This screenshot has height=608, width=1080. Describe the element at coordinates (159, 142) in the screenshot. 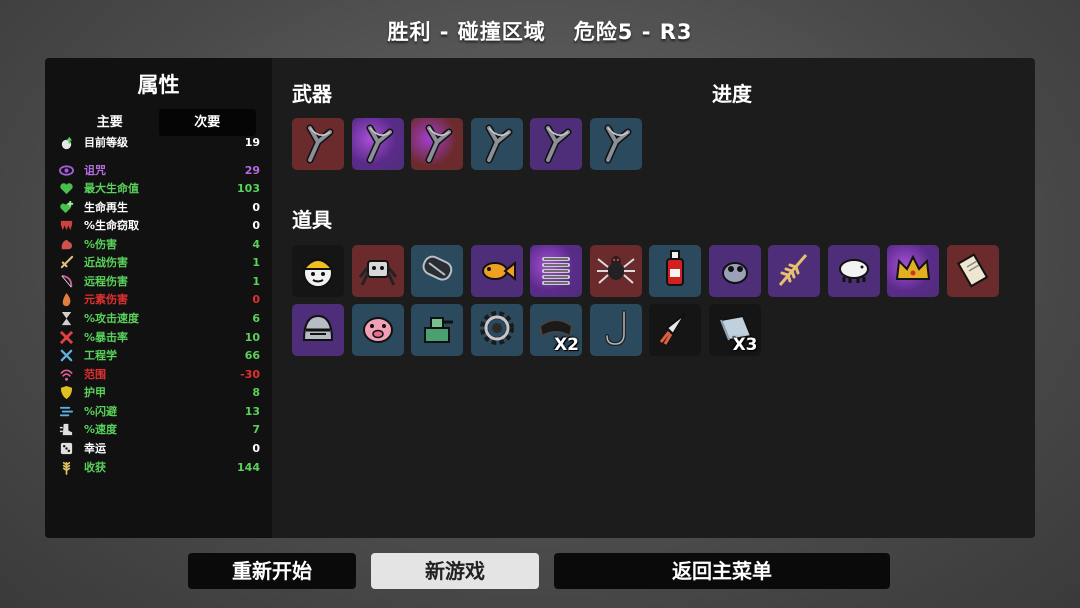

I see `stat-row: 目前等级 19` at that location.